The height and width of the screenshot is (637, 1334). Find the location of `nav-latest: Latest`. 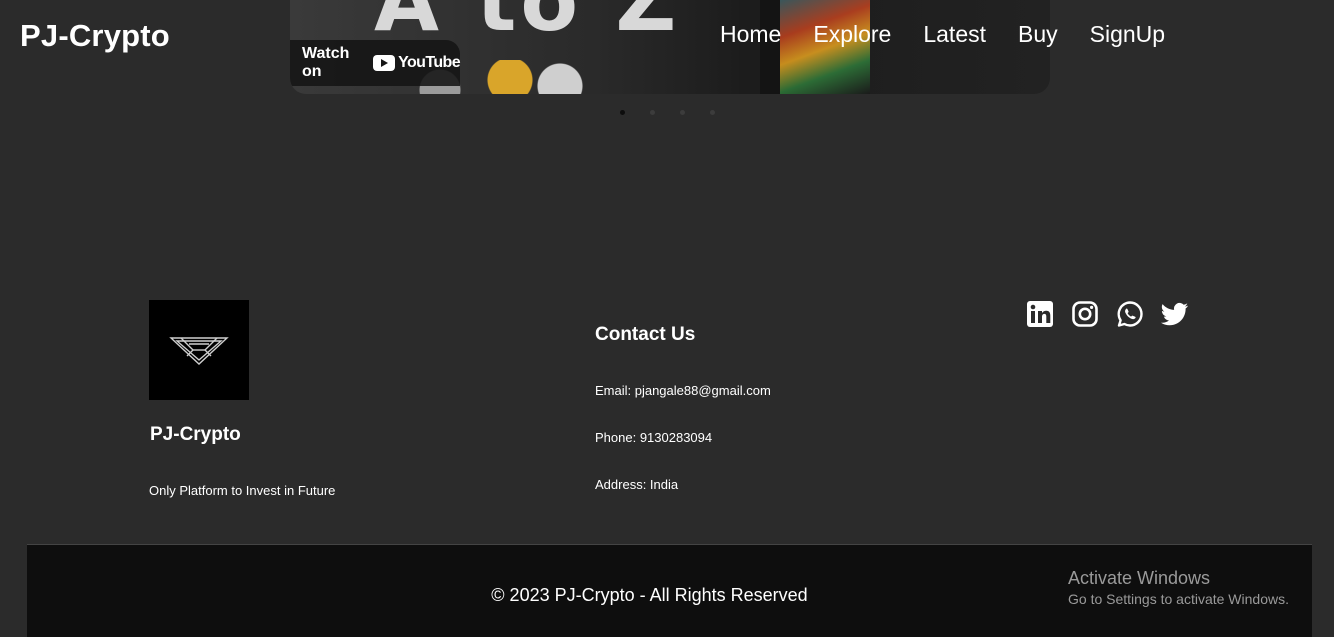

nav-latest: Latest is located at coordinates (954, 34).